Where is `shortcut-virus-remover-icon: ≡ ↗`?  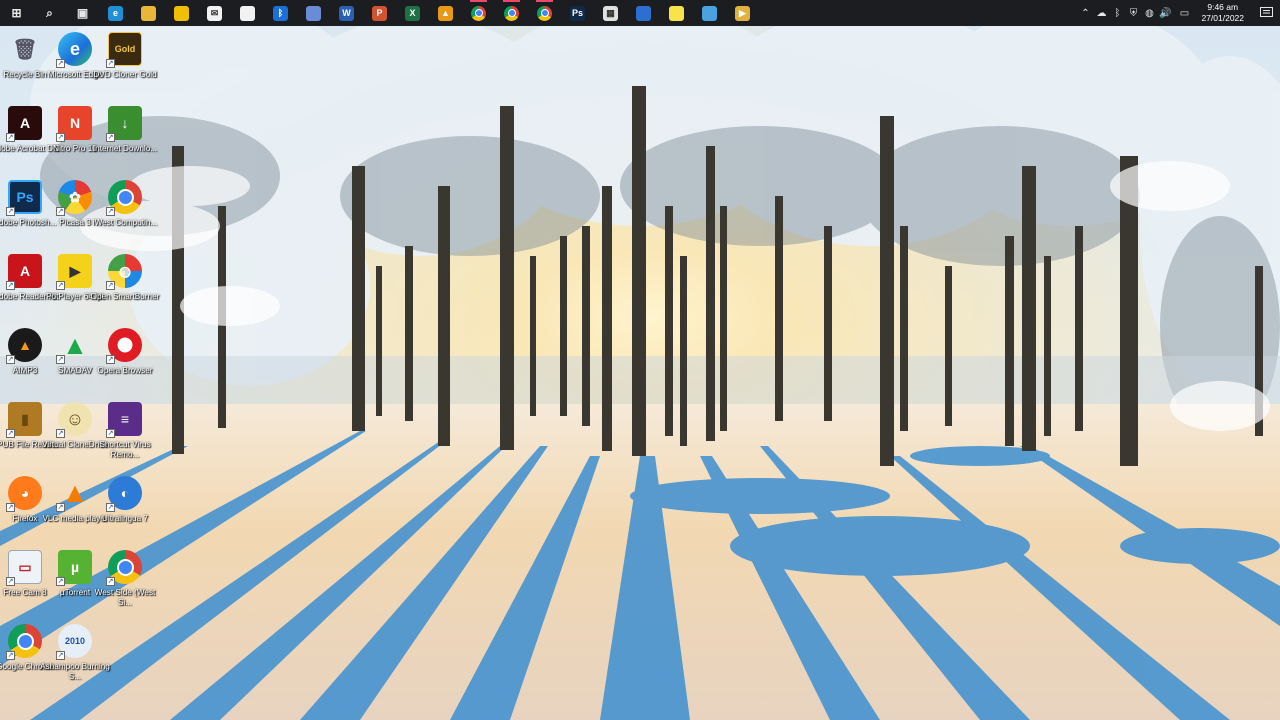
shortcut-virus-remover-icon: ≡ ↗ is located at coordinates (125, 419).